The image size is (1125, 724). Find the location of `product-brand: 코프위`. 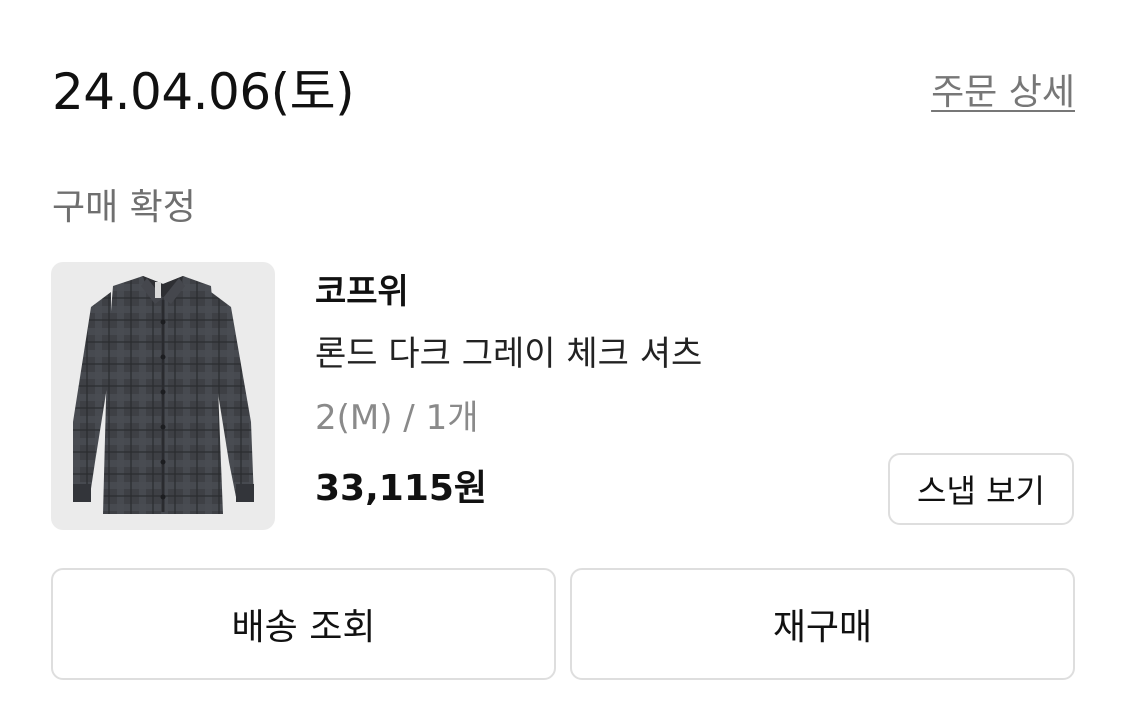

product-brand: 코프위 is located at coordinates (362, 292).